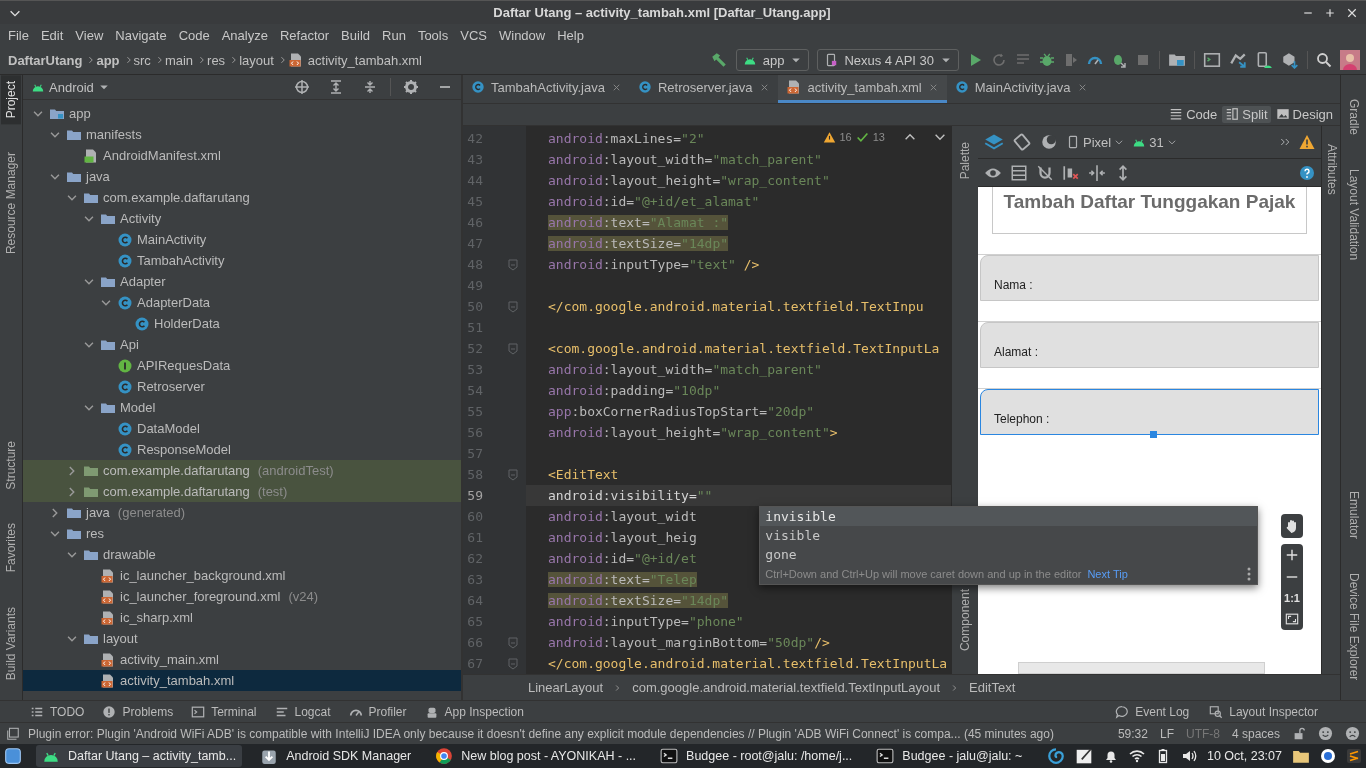  I want to click on tool-window-tab: Emulator, so click(1353, 514).